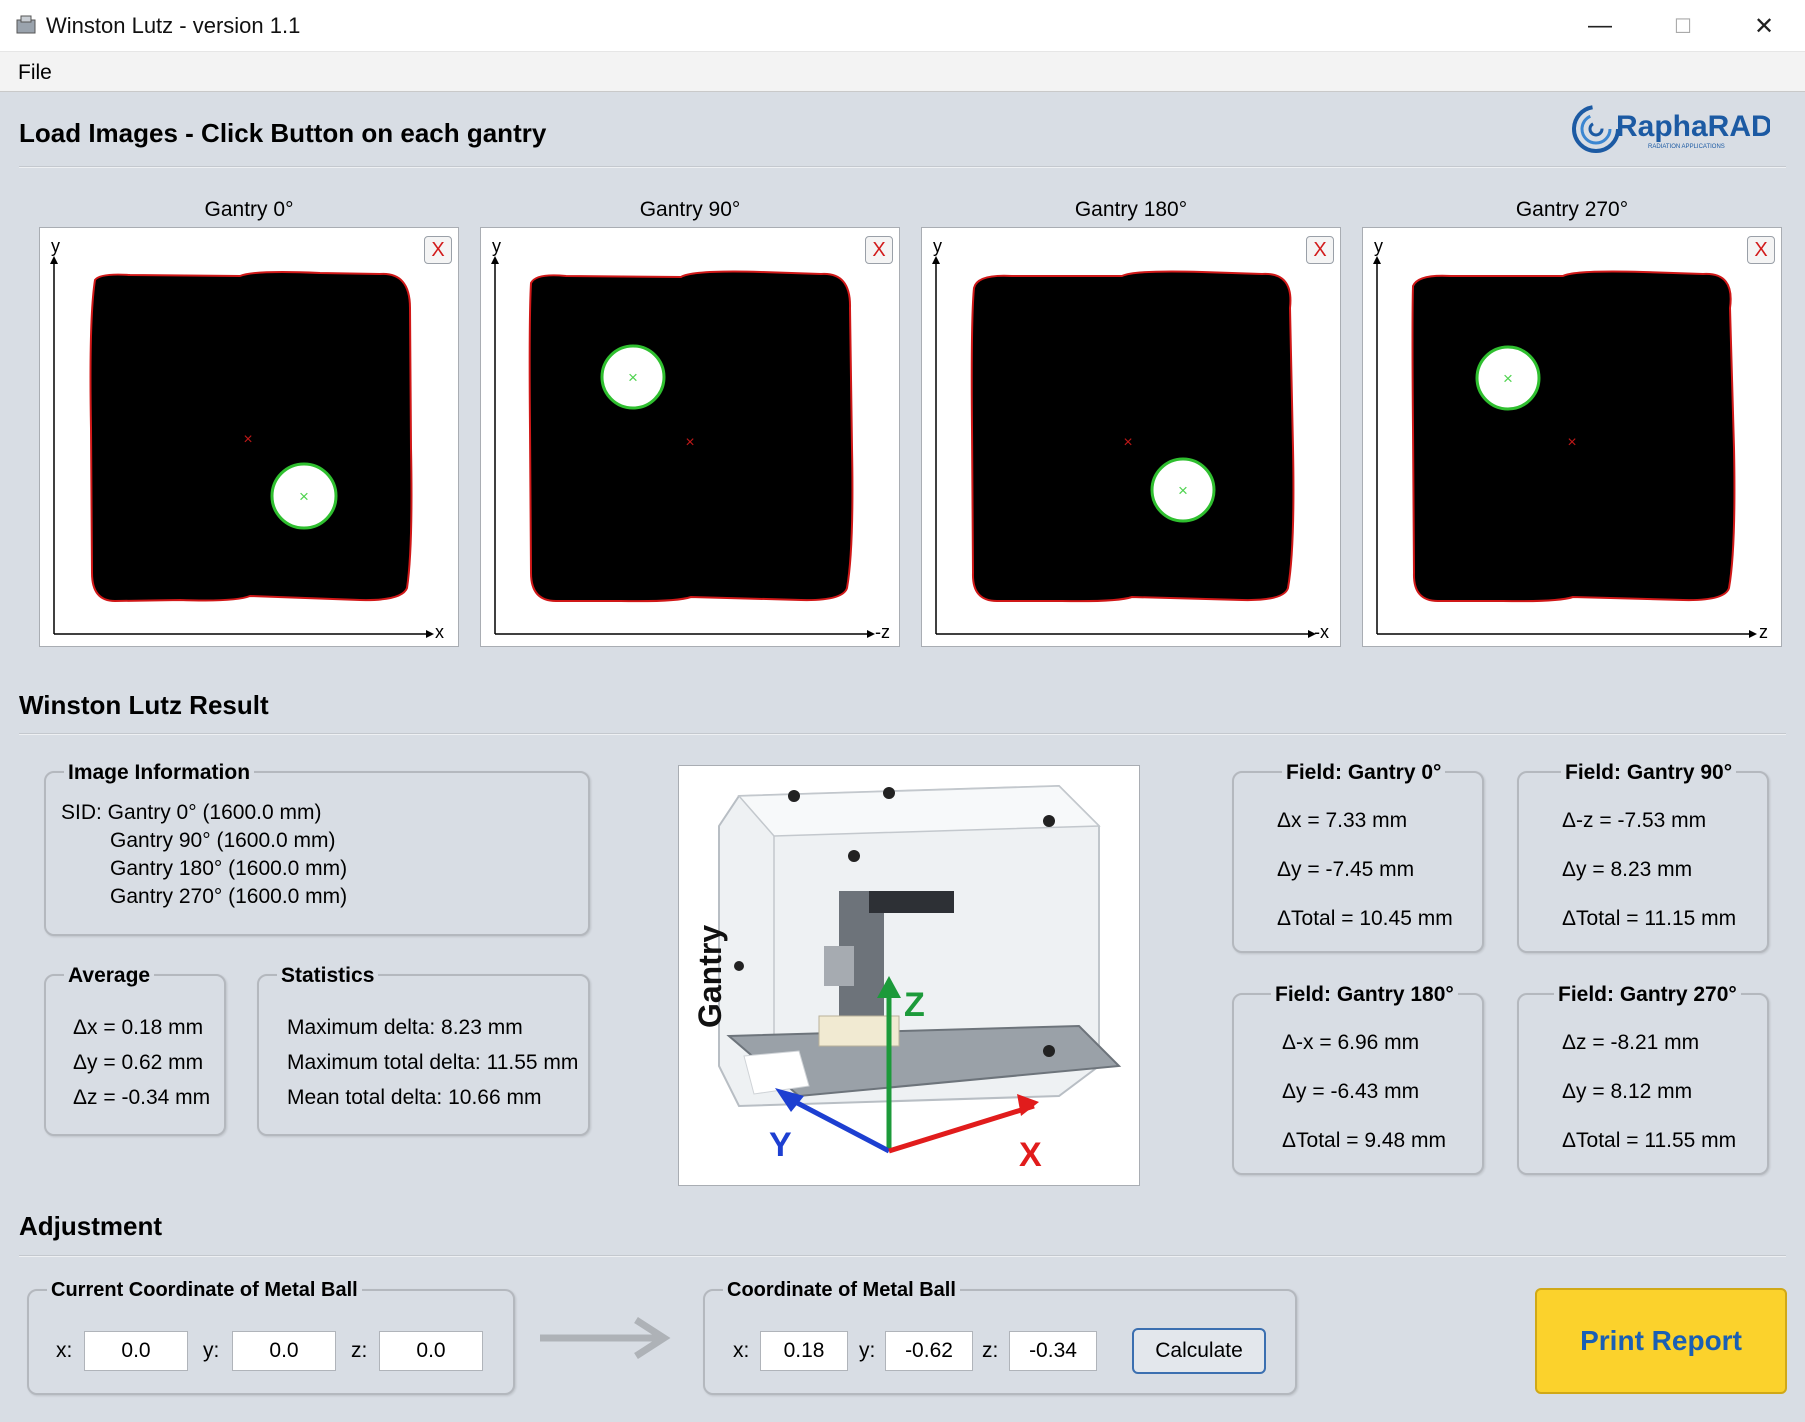 The image size is (1805, 1422). I want to click on menu-file: File, so click(35, 73).